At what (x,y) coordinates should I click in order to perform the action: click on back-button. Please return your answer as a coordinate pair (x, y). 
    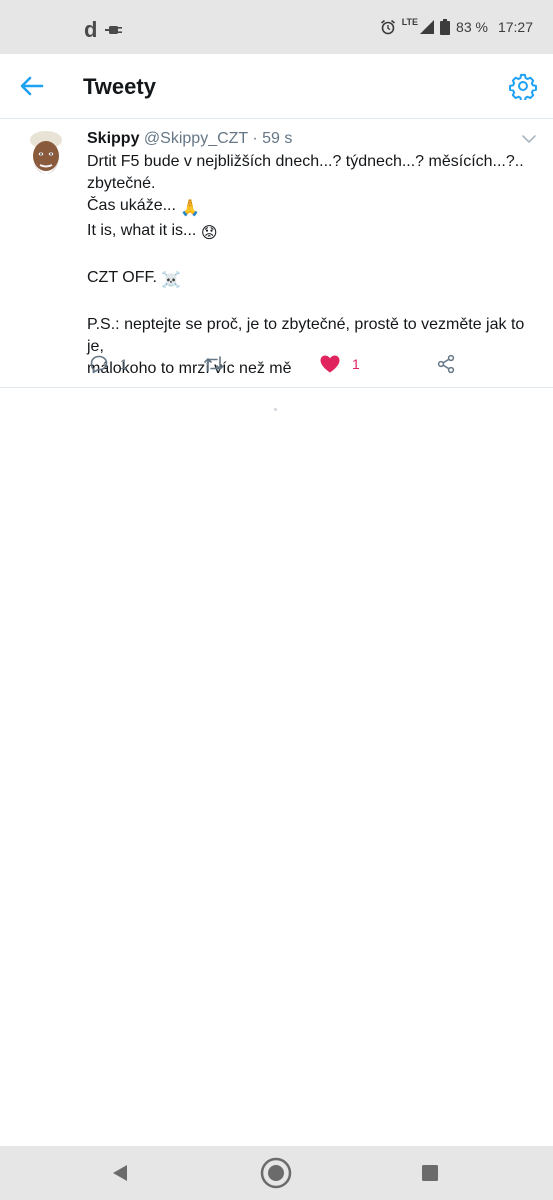
    Looking at the image, I should click on (32, 86).